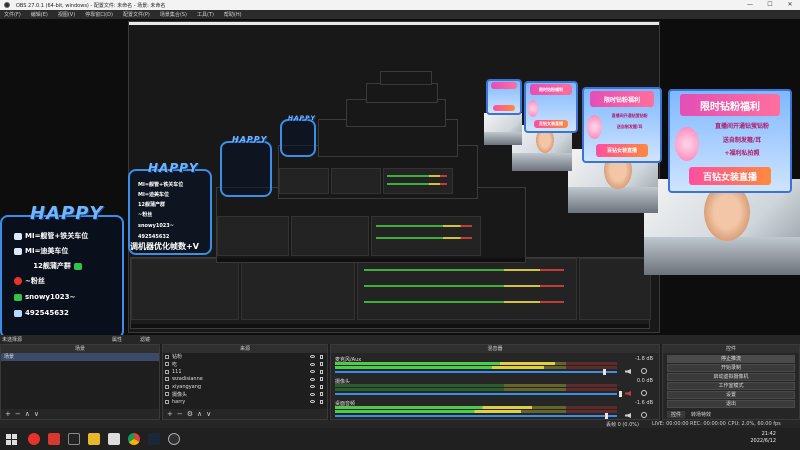 The image size is (800, 450). What do you see at coordinates (763, 438) in the screenshot?
I see `taskbar-clock: 21:42 2022/6/12` at bounding box center [763, 438].